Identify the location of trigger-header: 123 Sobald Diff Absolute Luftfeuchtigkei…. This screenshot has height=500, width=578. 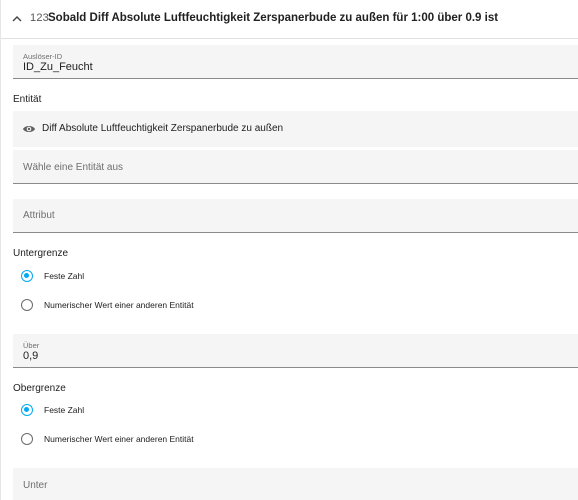
(289, 19).